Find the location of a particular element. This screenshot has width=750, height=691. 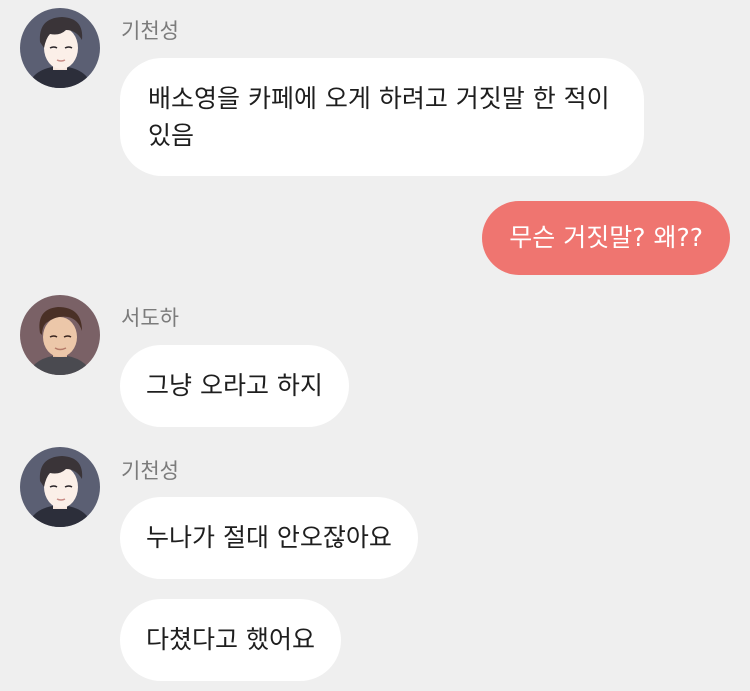

message-bubble: 누나가 절대 안오잖아요 is located at coordinates (269, 538).